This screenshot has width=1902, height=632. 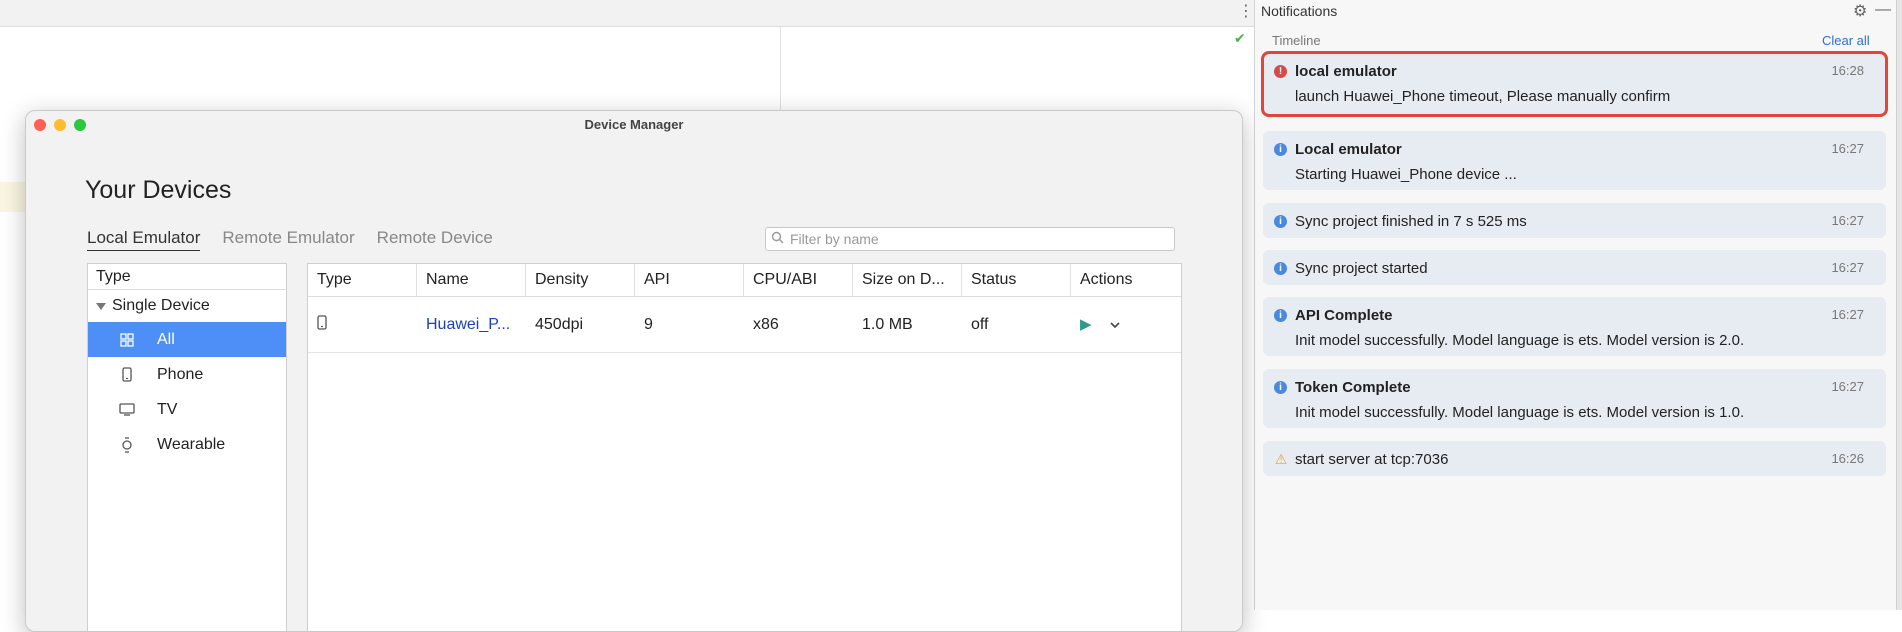 I want to click on type-item-phone: Phone, so click(x=187, y=374).